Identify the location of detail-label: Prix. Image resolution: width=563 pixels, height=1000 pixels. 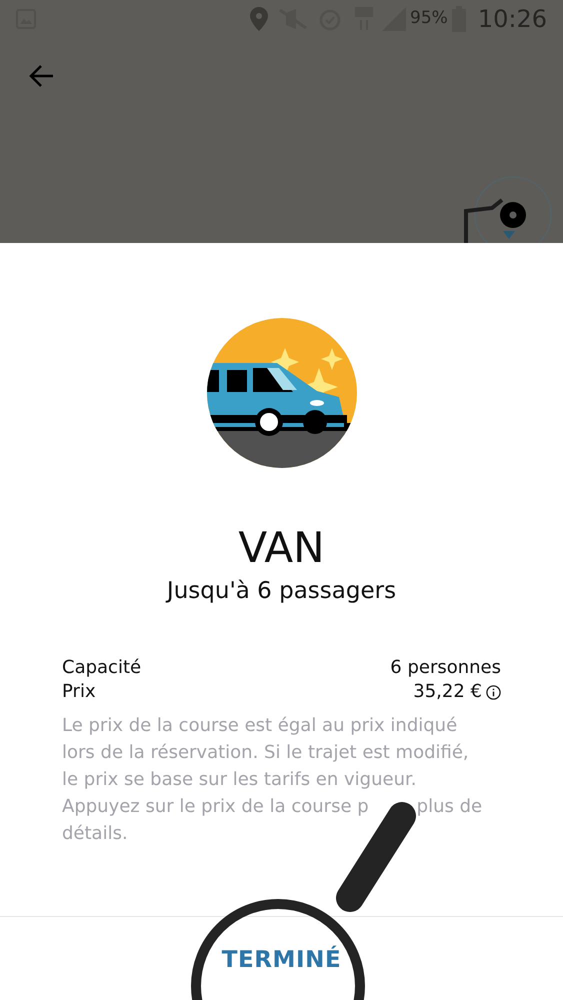
(79, 692).